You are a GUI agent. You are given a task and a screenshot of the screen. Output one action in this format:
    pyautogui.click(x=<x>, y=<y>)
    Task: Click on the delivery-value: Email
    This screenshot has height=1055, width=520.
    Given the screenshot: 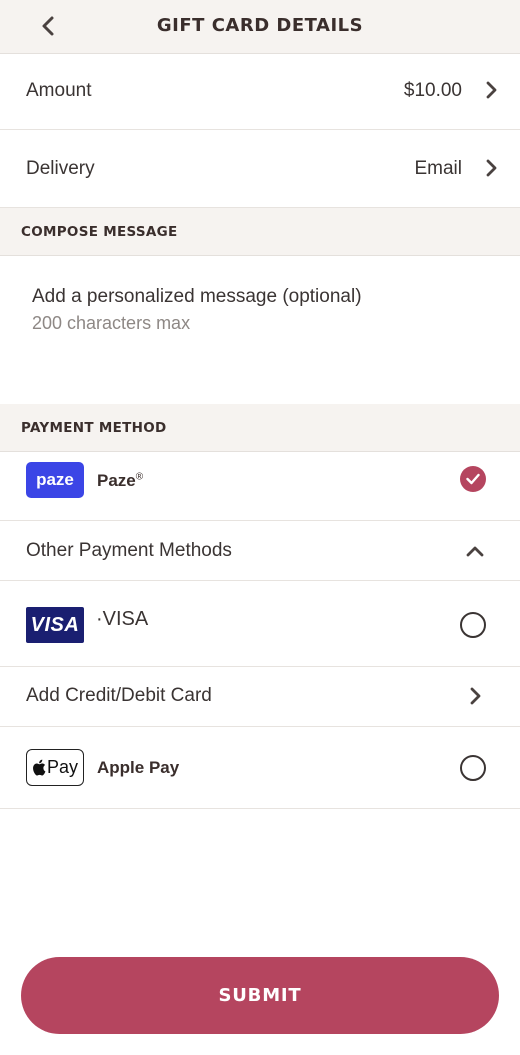 What is the action you would take?
    pyautogui.click(x=438, y=168)
    